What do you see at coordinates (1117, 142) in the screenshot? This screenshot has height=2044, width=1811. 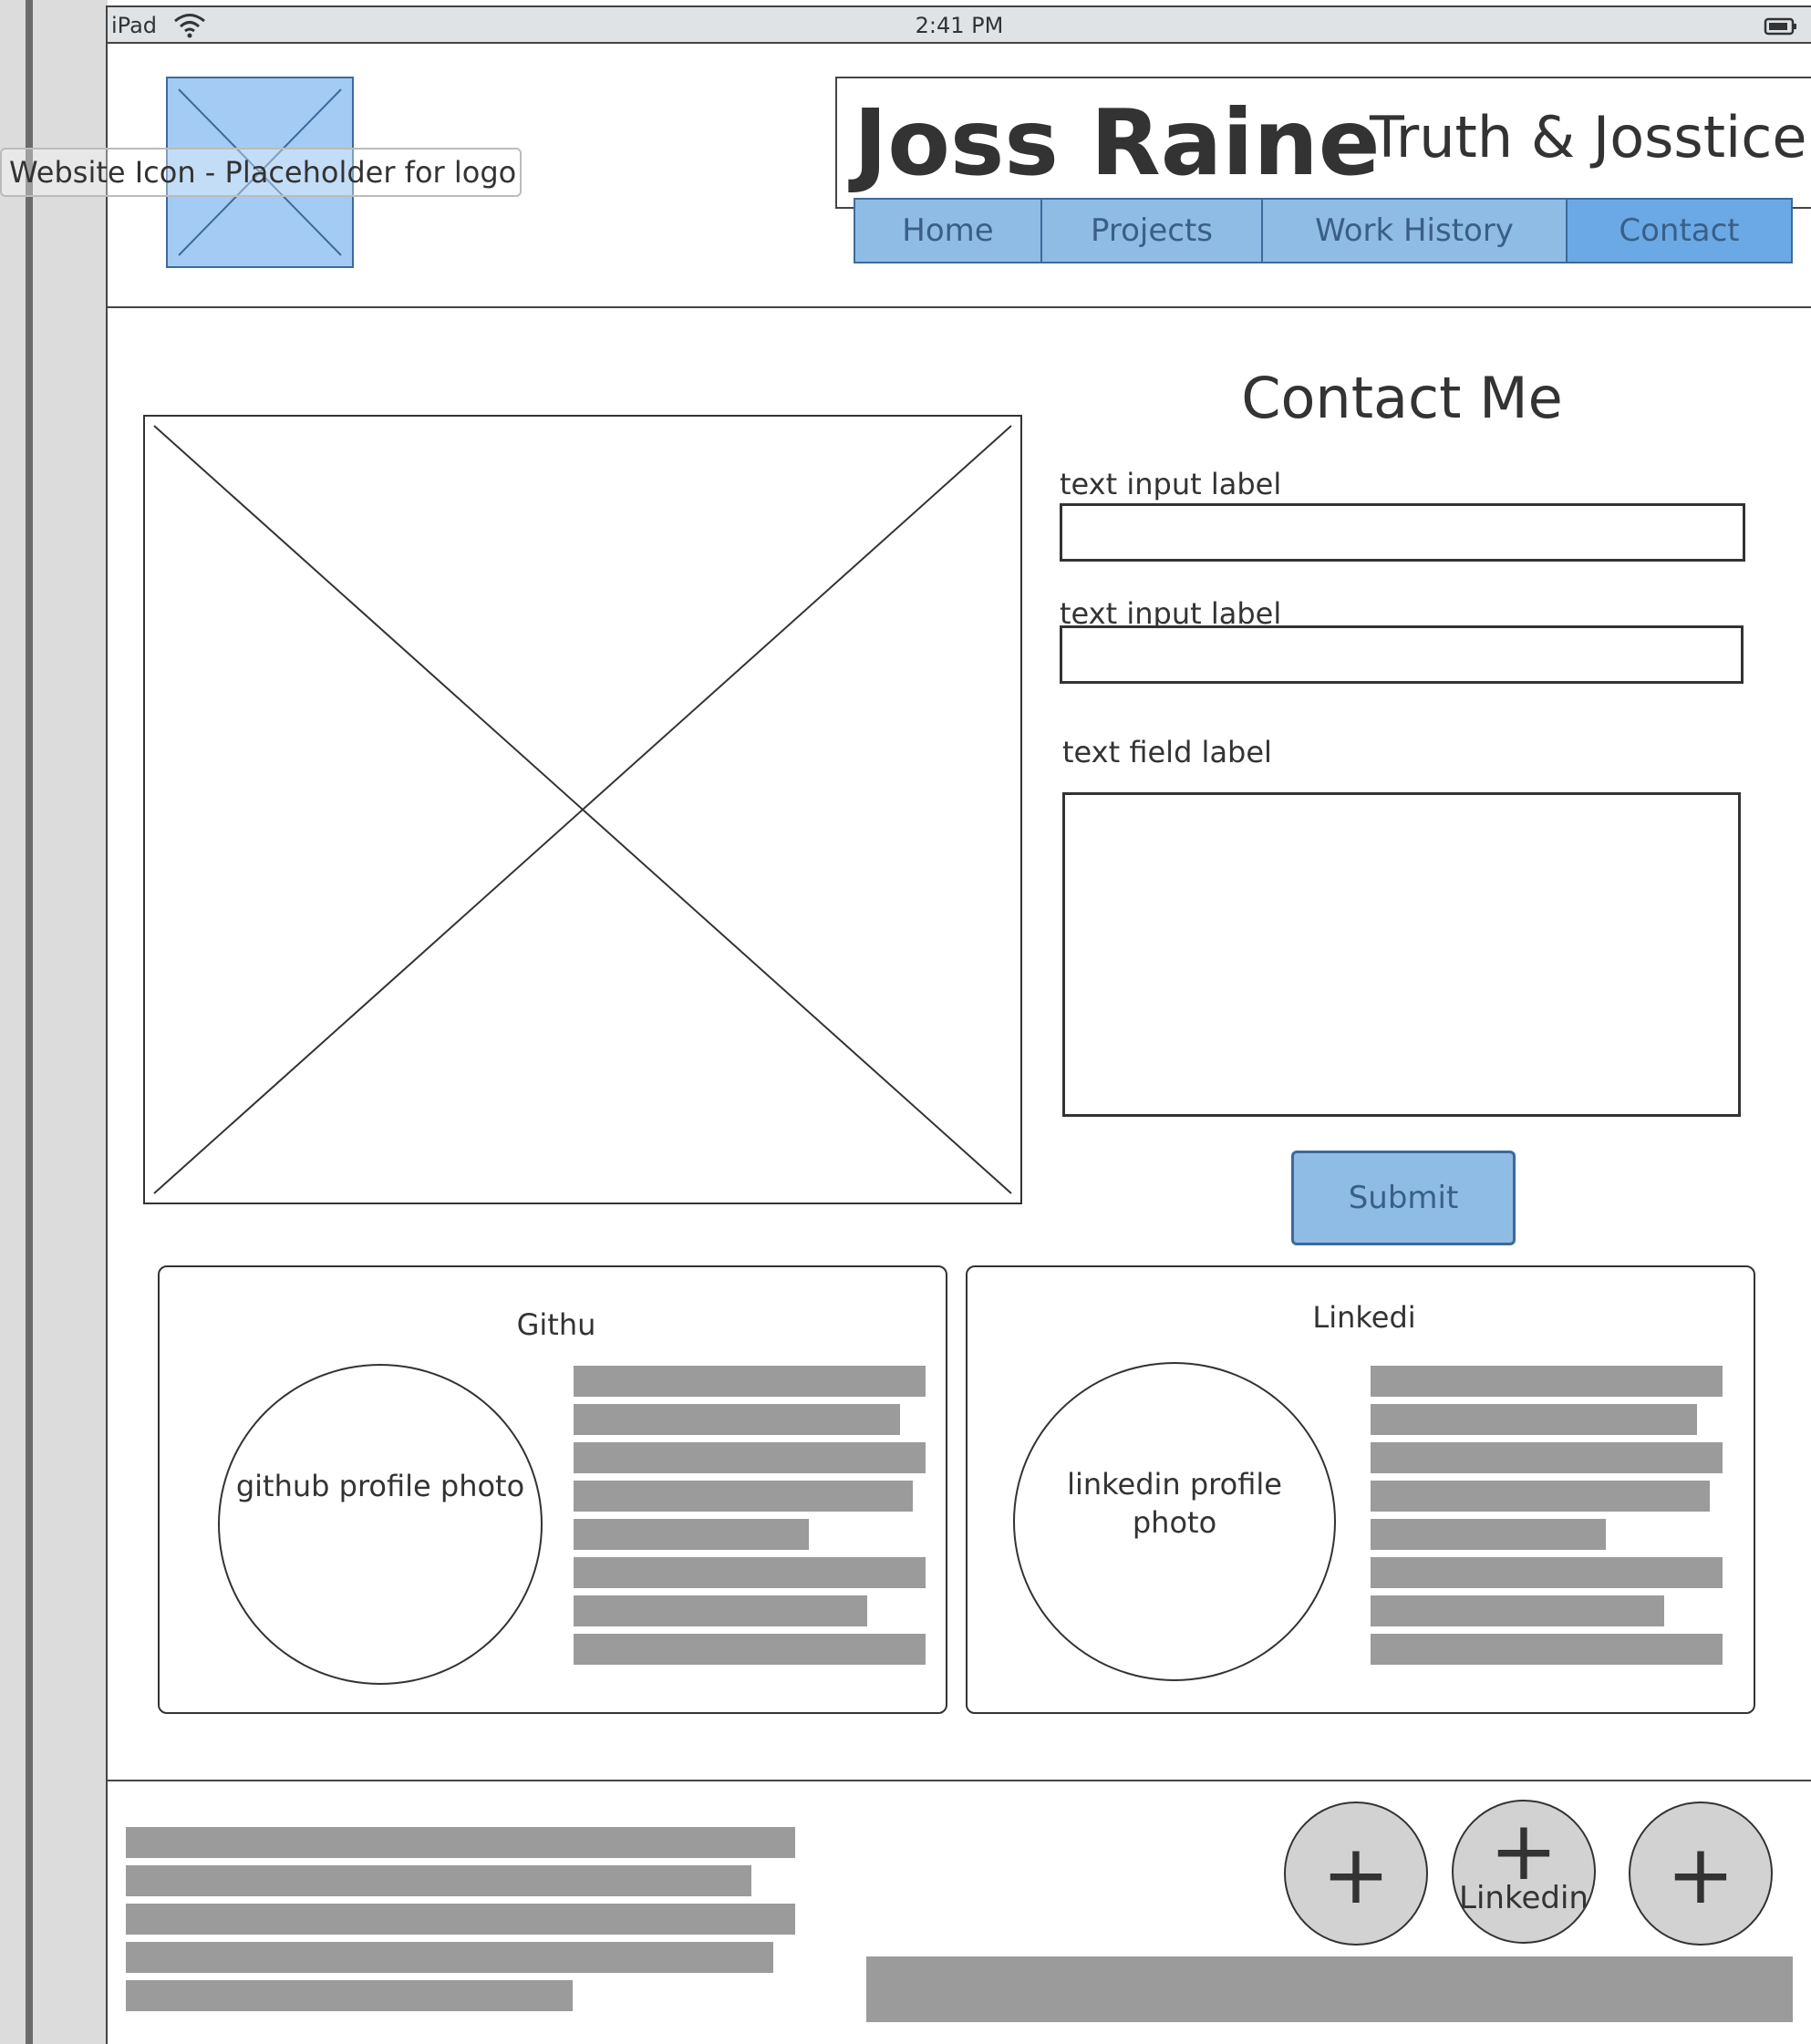 I see `site-name: Joss Raine` at bounding box center [1117, 142].